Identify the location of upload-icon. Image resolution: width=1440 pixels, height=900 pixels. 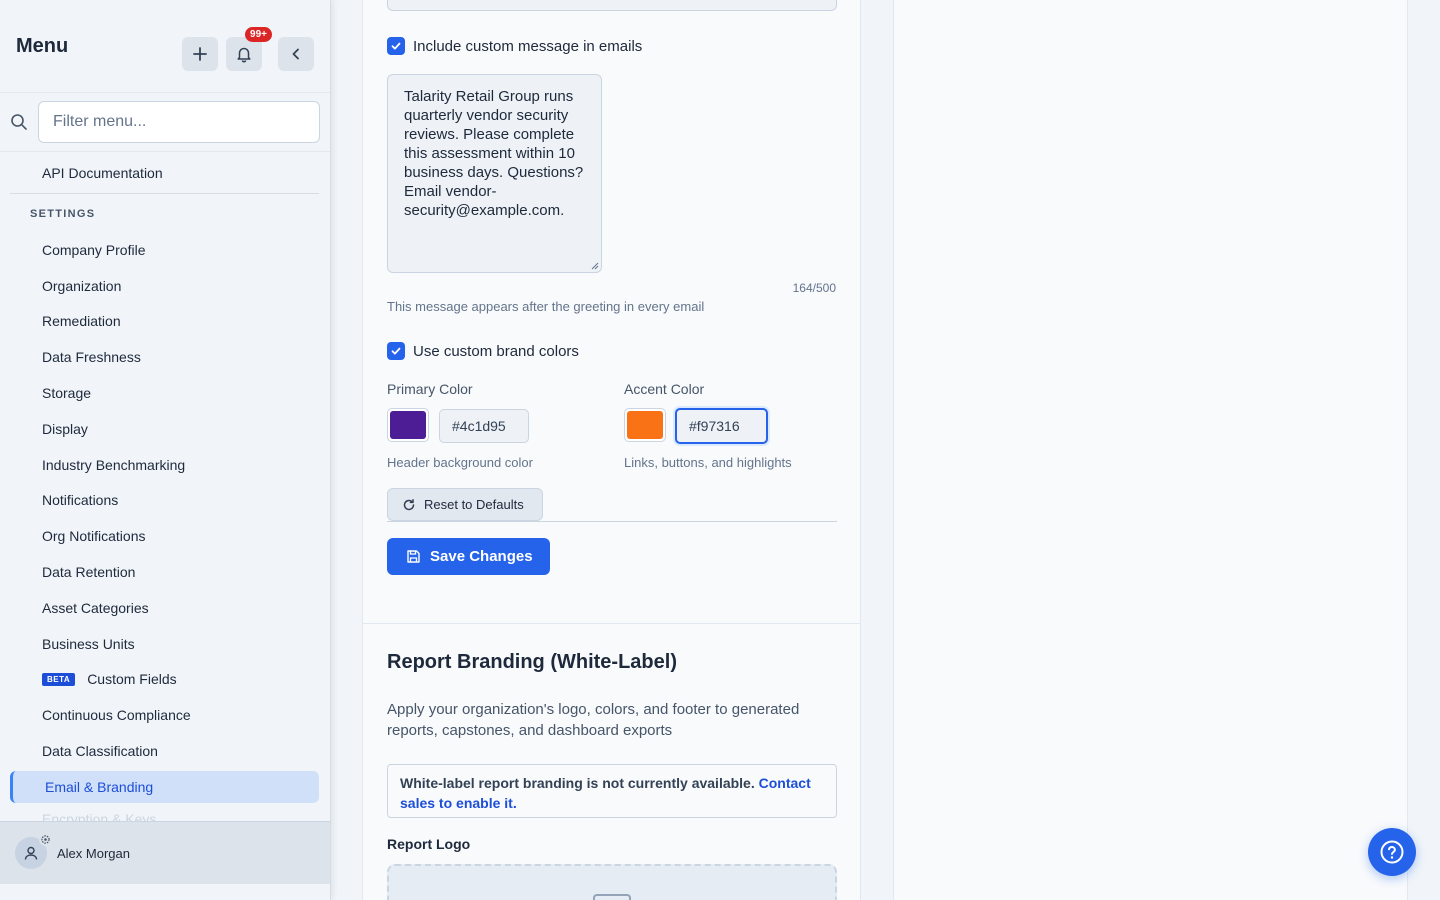
(612, 897).